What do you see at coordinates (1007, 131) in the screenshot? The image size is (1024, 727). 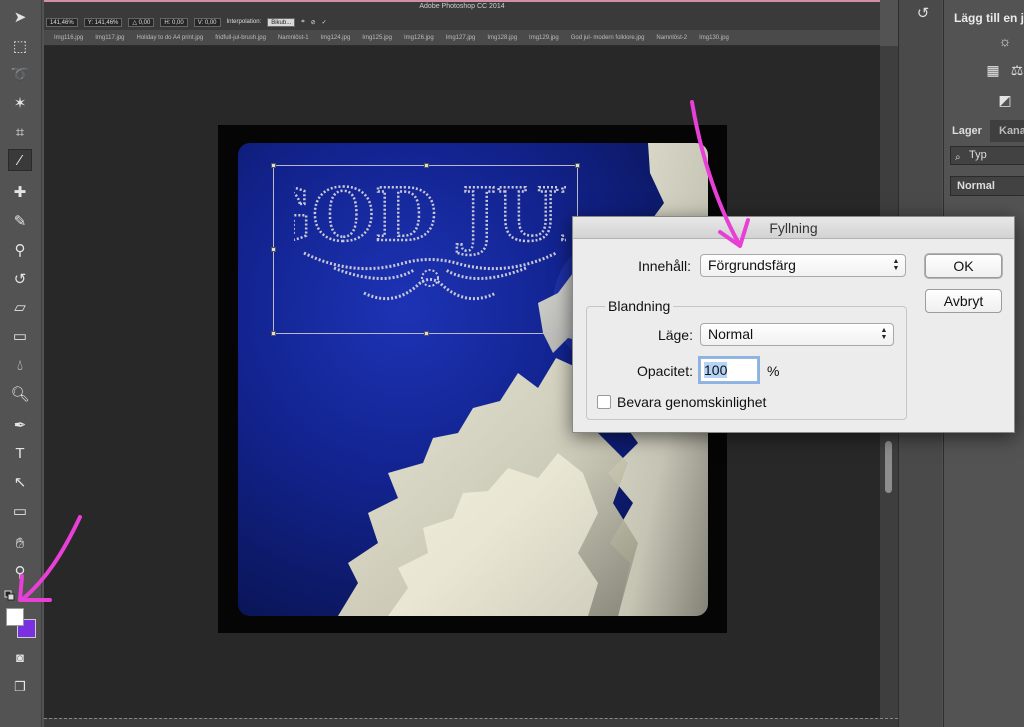 I see `tab-channels: Kana` at bounding box center [1007, 131].